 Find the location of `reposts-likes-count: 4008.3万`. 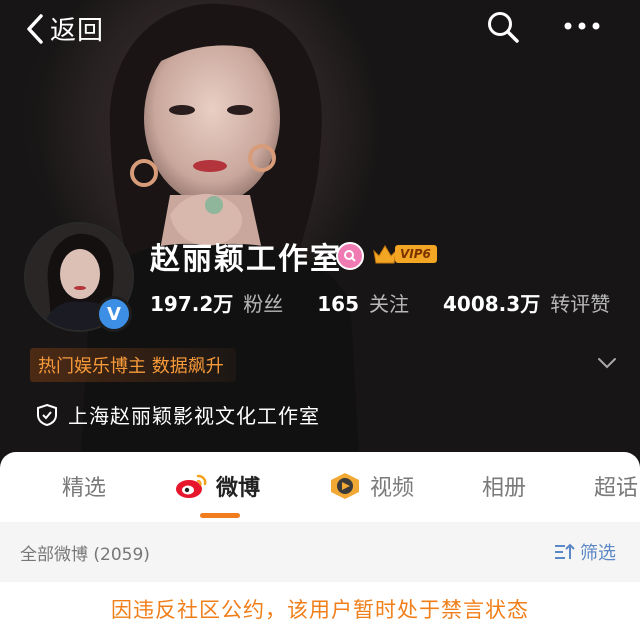

reposts-likes-count: 4008.3万 is located at coordinates (492, 304).